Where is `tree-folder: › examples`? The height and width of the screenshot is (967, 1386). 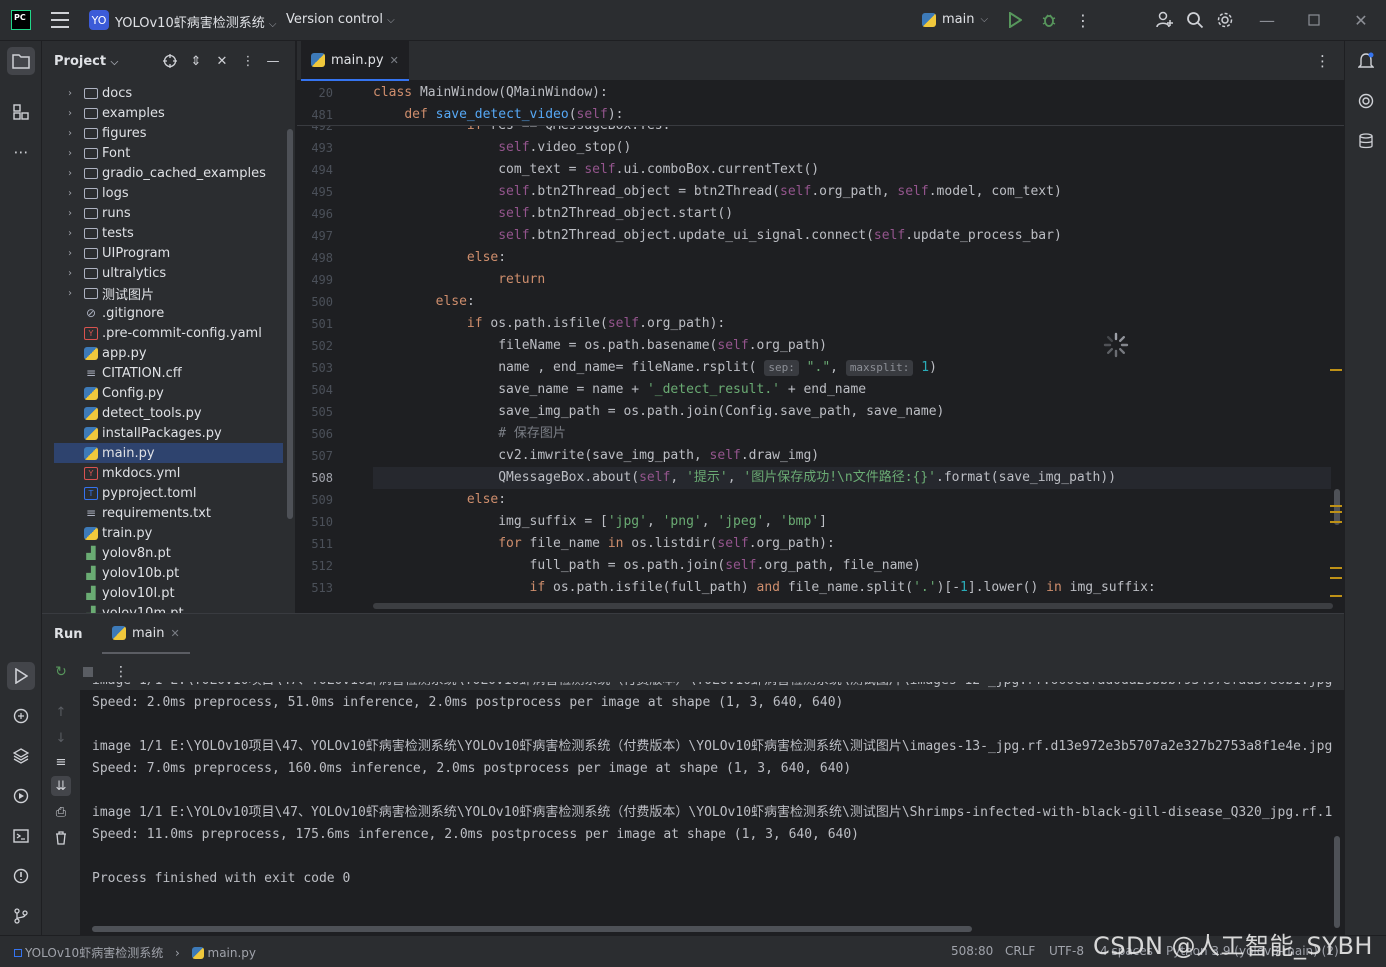 tree-folder: › examples is located at coordinates (168, 113).